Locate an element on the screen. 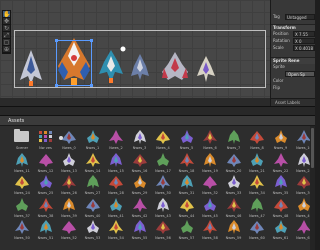  transform-header: Transform is located at coordinates (293, 27).